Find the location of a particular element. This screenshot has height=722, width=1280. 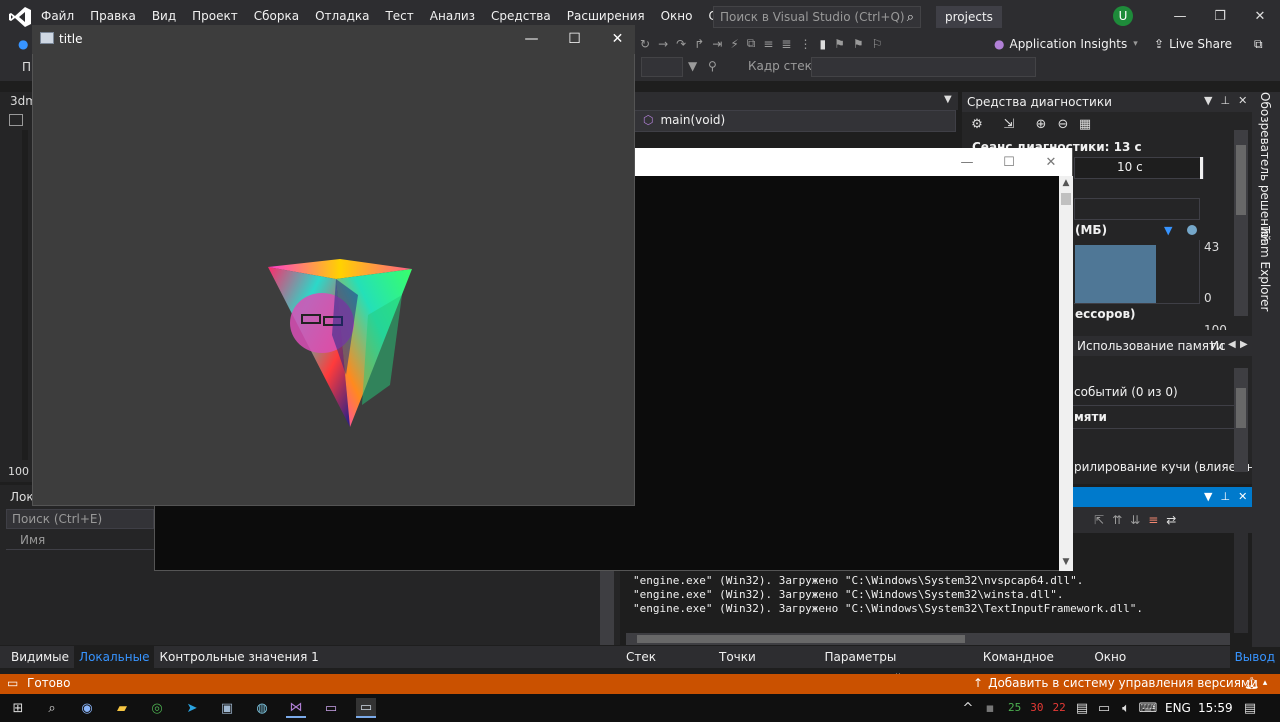

console-maximize-button: ☐ is located at coordinates (1009, 162).